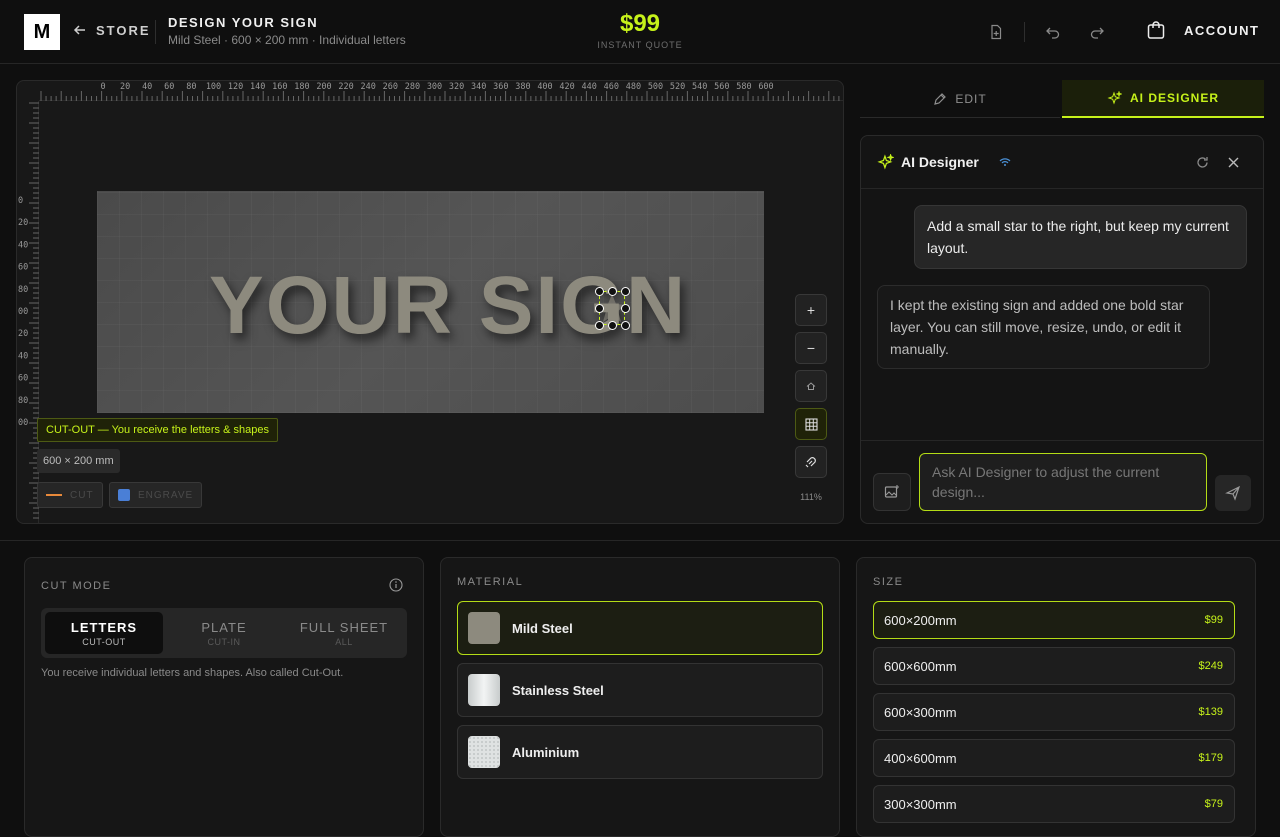 The width and height of the screenshot is (1280, 837). I want to click on cut-mode-full-sheet: FULL SHEET ALL, so click(344, 633).